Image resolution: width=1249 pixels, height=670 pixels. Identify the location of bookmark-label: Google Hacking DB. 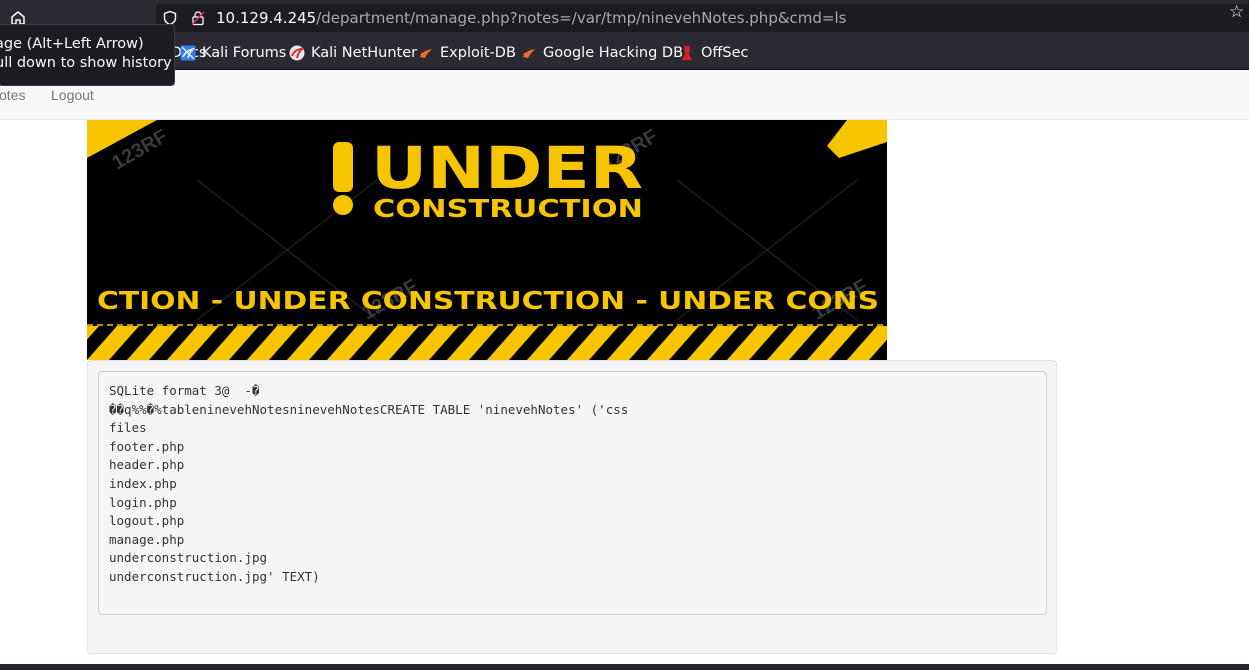
(613, 53).